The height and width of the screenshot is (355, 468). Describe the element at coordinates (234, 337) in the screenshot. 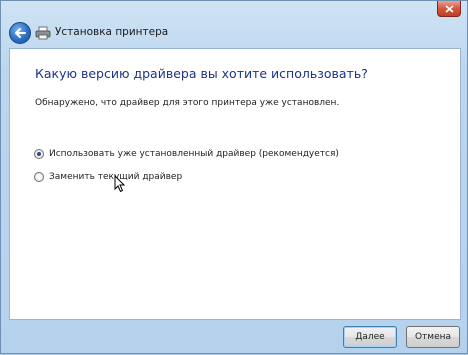

I see `wizard-footer: Далее Отмена` at that location.